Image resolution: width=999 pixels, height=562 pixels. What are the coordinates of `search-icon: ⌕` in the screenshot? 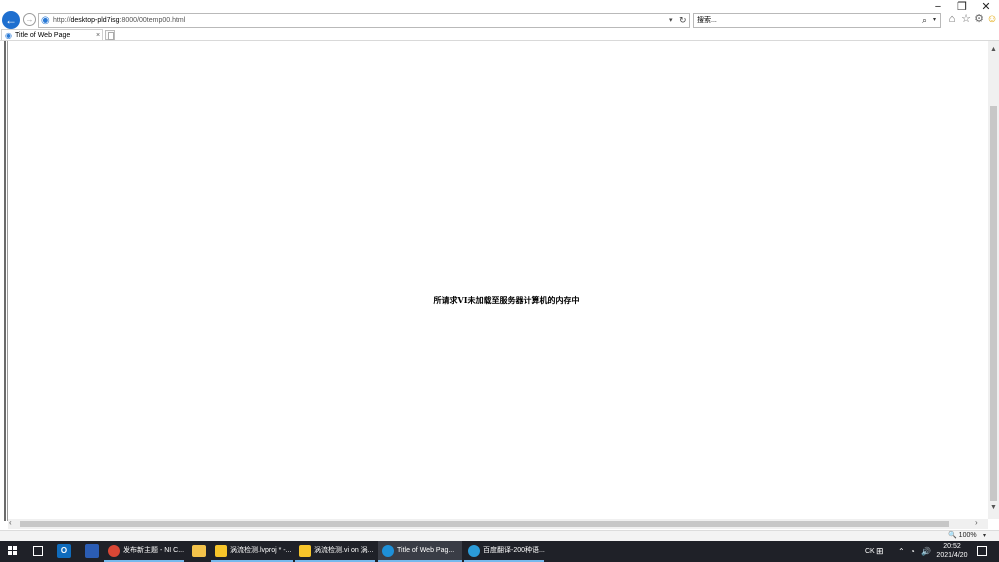 It's located at (924, 20).